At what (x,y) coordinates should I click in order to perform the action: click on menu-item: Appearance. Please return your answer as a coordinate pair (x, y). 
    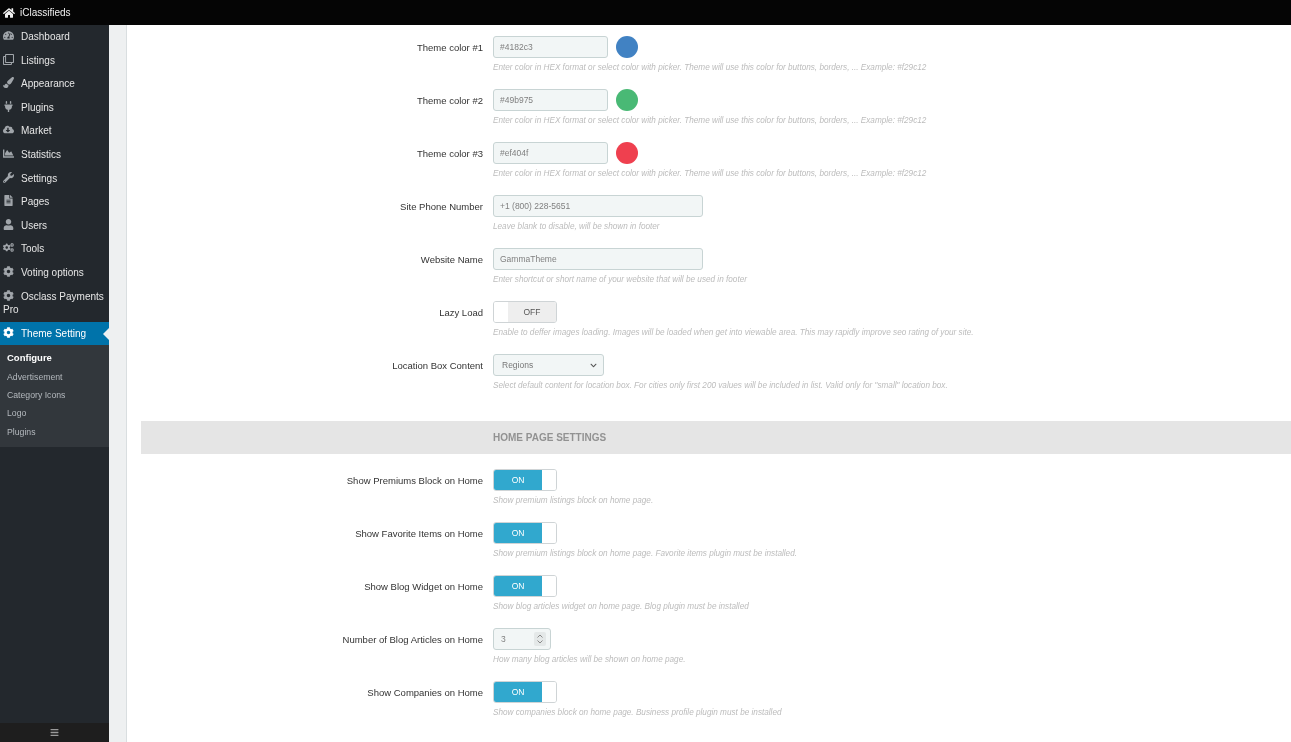
    Looking at the image, I should click on (54, 84).